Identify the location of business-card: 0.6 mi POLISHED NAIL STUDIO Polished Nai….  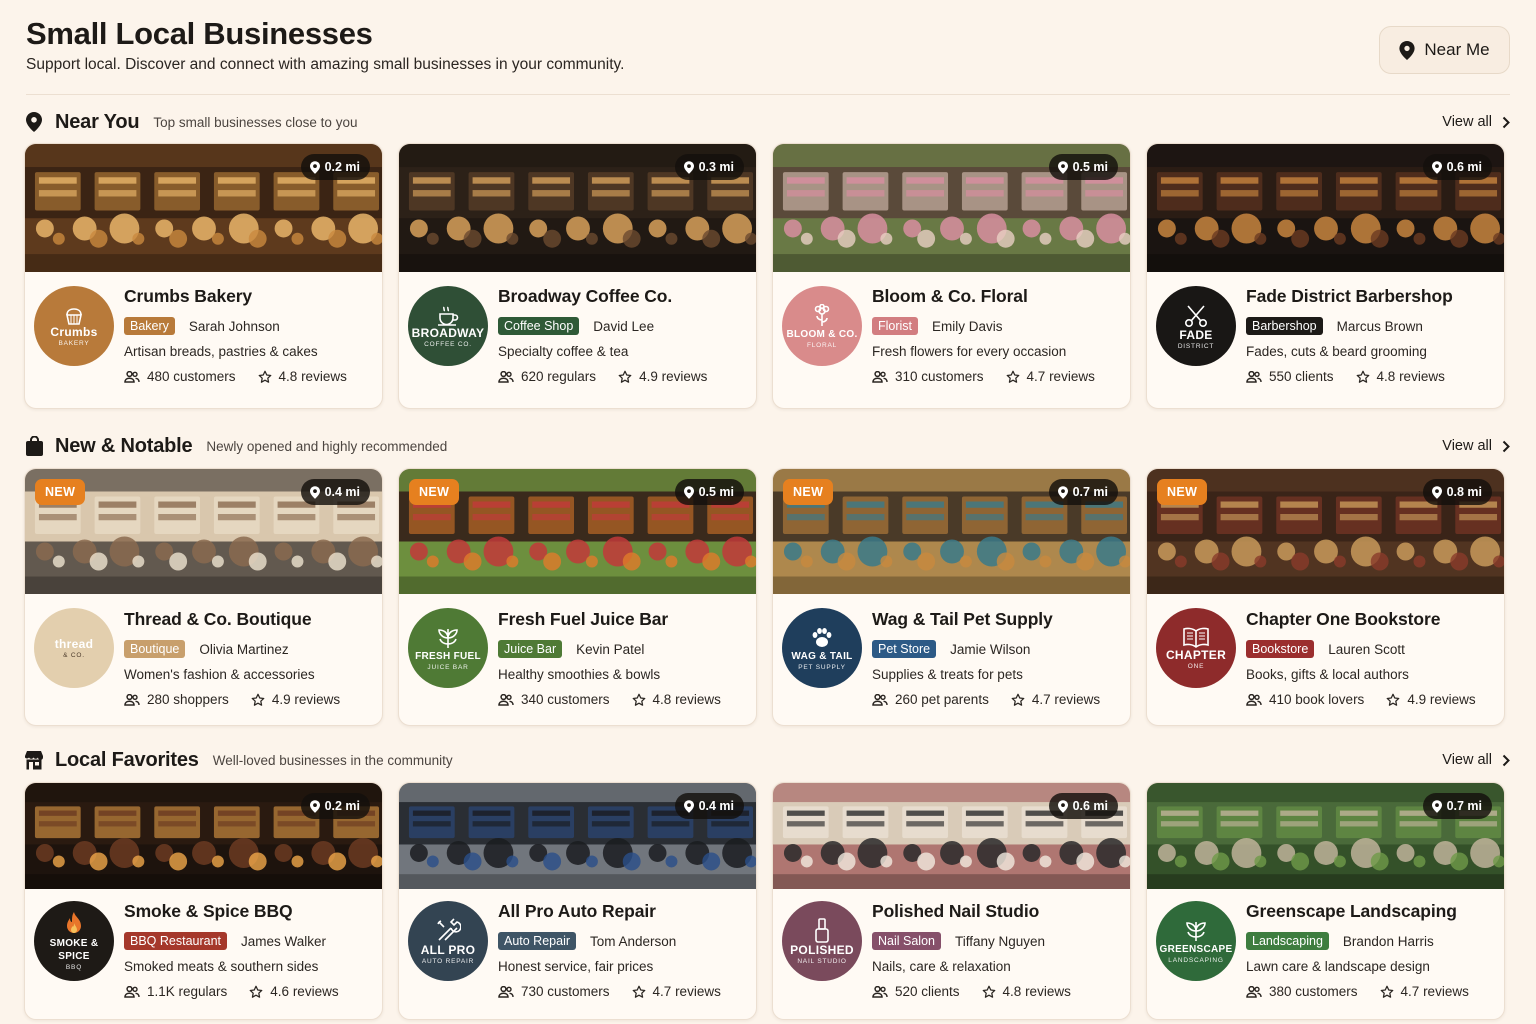
(951, 901).